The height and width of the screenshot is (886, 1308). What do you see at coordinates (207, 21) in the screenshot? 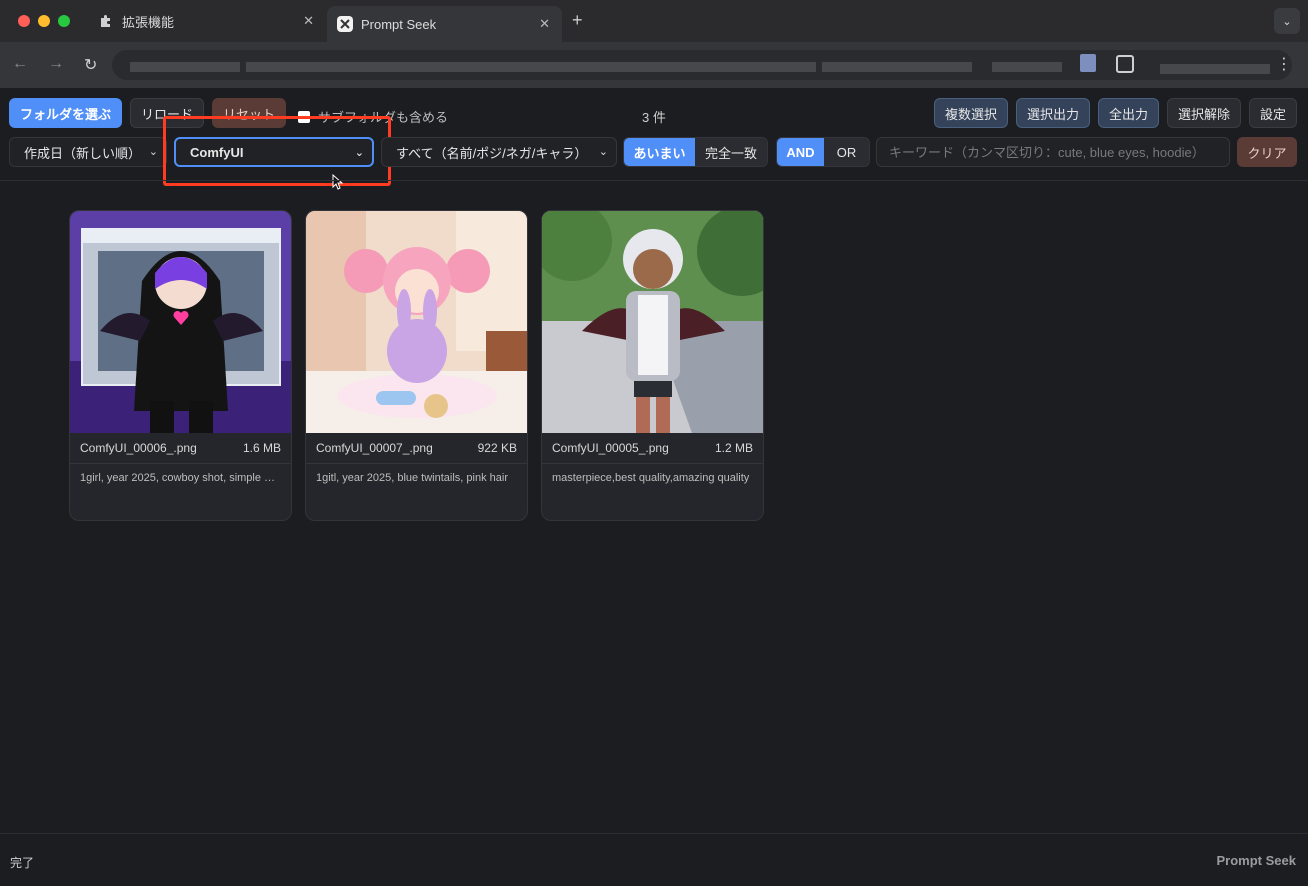
I see `tab-extensions: 拡張機能 ✕` at bounding box center [207, 21].